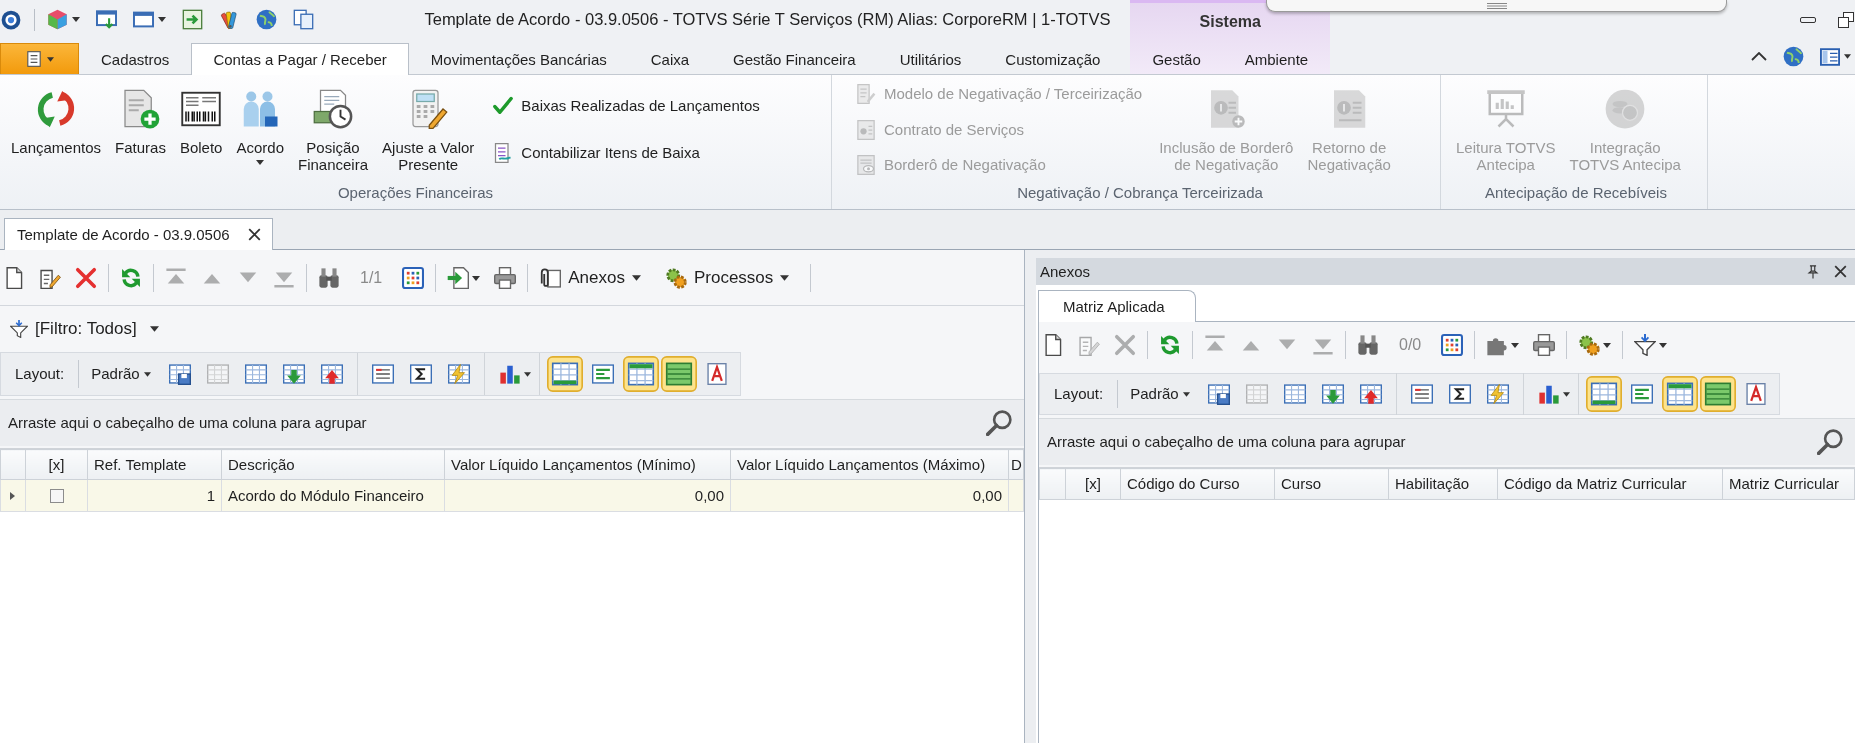 The width and height of the screenshot is (1855, 743). Describe the element at coordinates (12, 495) in the screenshot. I see `row-indicator-icon` at that location.